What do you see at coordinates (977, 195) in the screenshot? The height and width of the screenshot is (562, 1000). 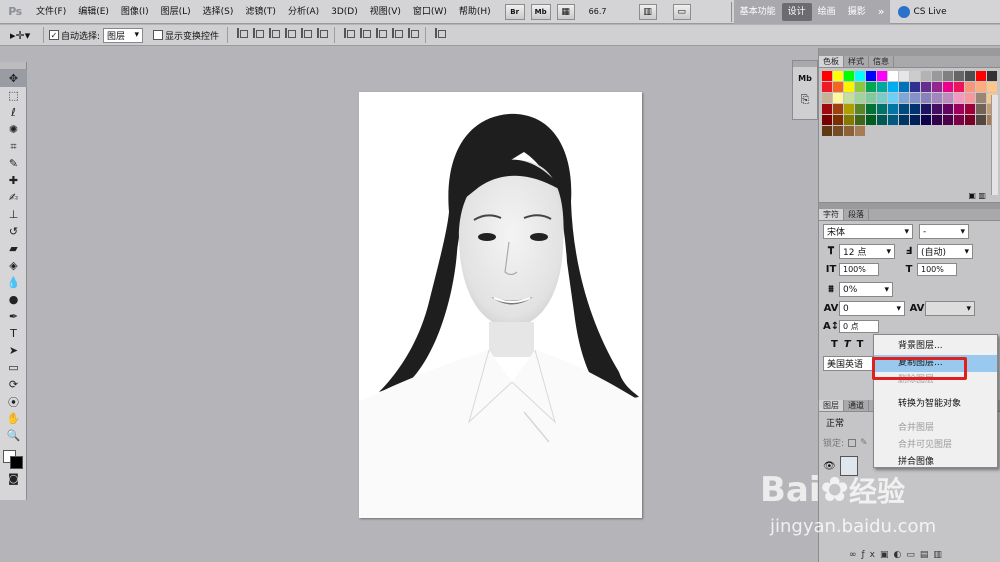 I see `swatch-buttons: ▣ ▥` at bounding box center [977, 195].